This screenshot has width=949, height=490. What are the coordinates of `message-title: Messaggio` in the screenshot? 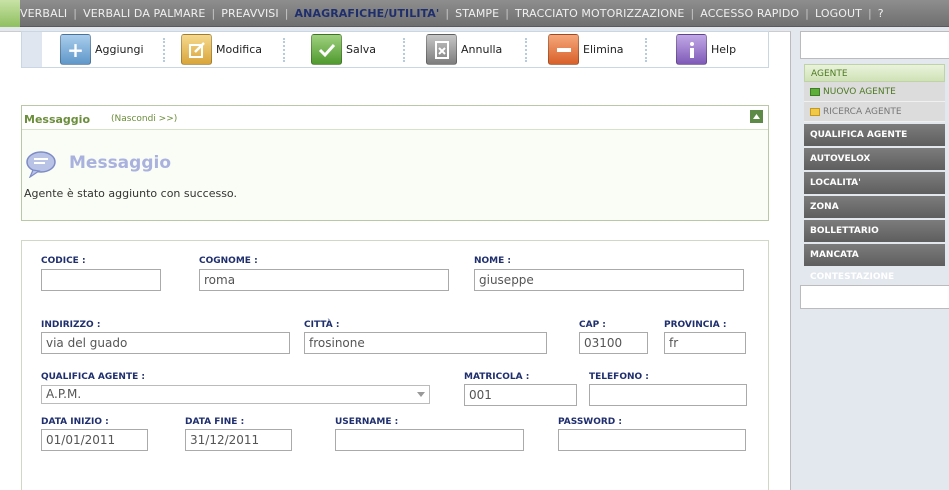 It's located at (120, 163).